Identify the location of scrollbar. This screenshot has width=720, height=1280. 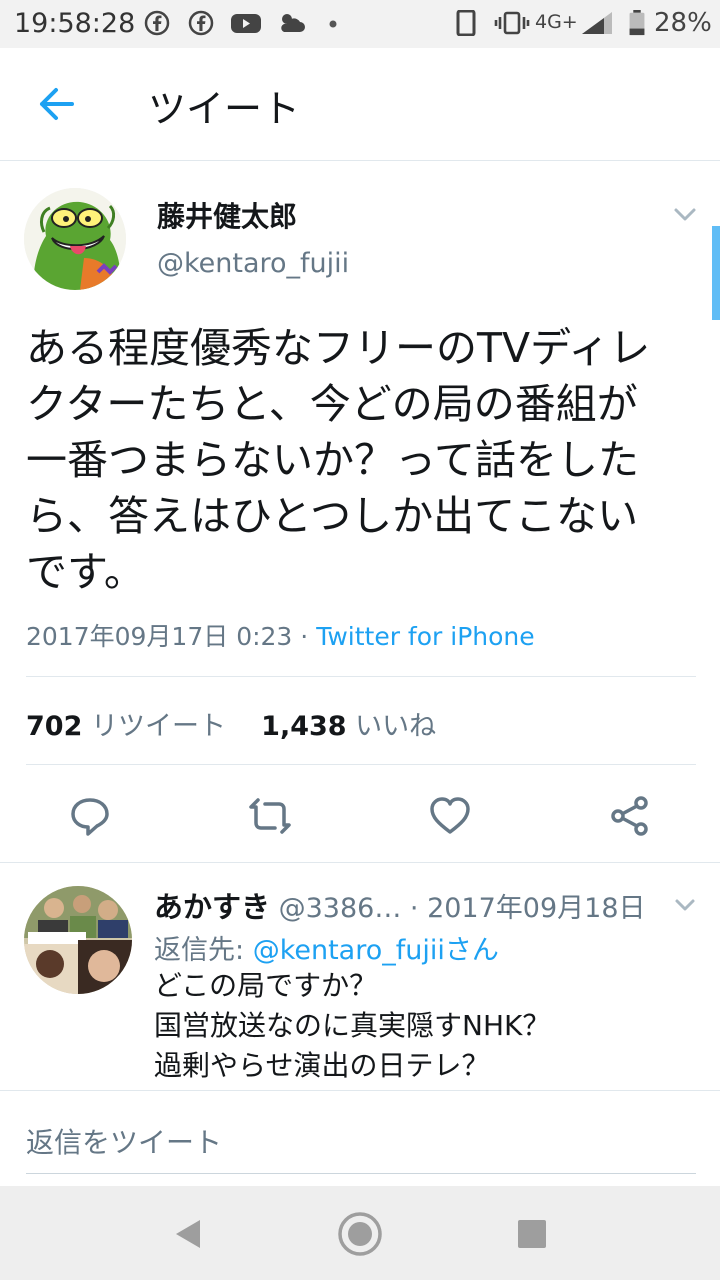
(716, 273).